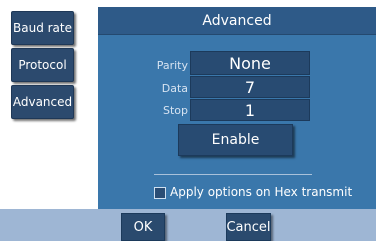 The height and width of the screenshot is (241, 376). Describe the element at coordinates (235, 140) in the screenshot. I see `enable-button: Enable` at that location.